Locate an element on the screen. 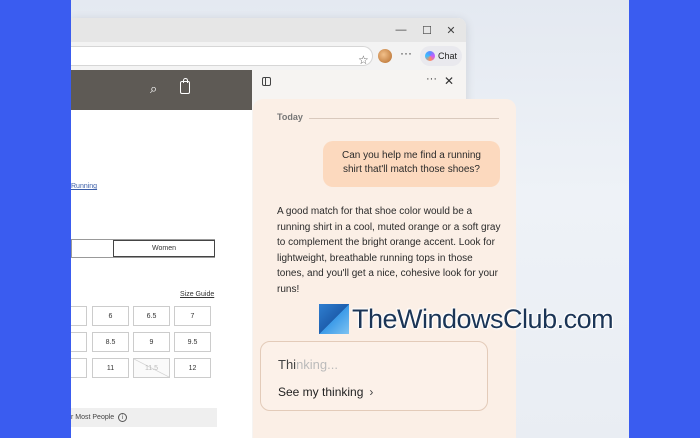 This screenshot has height=438, width=700. watermark-text: TheWindowsClub.com is located at coordinates (483, 318).